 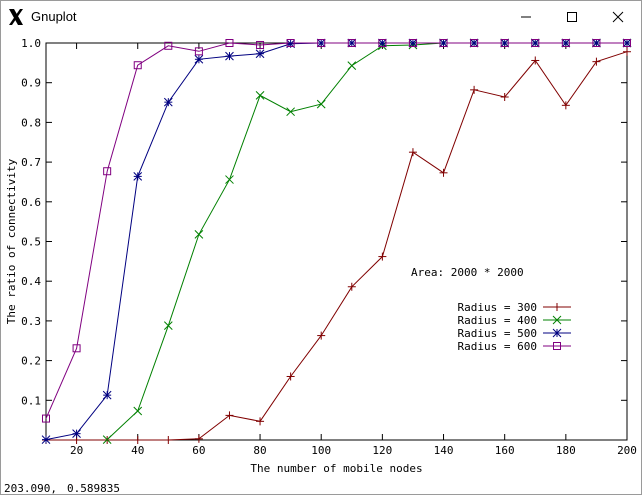 What do you see at coordinates (497, 307) in the screenshot?
I see `legend-label: Radius = 300` at bounding box center [497, 307].